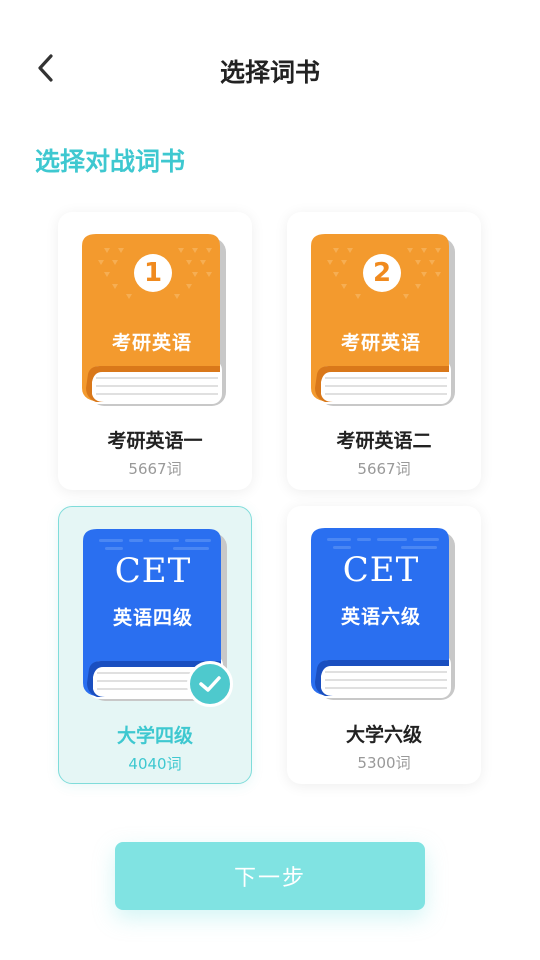 The width and height of the screenshot is (540, 960). What do you see at coordinates (384, 320) in the screenshot?
I see `book-cover: 2 考研英语` at bounding box center [384, 320].